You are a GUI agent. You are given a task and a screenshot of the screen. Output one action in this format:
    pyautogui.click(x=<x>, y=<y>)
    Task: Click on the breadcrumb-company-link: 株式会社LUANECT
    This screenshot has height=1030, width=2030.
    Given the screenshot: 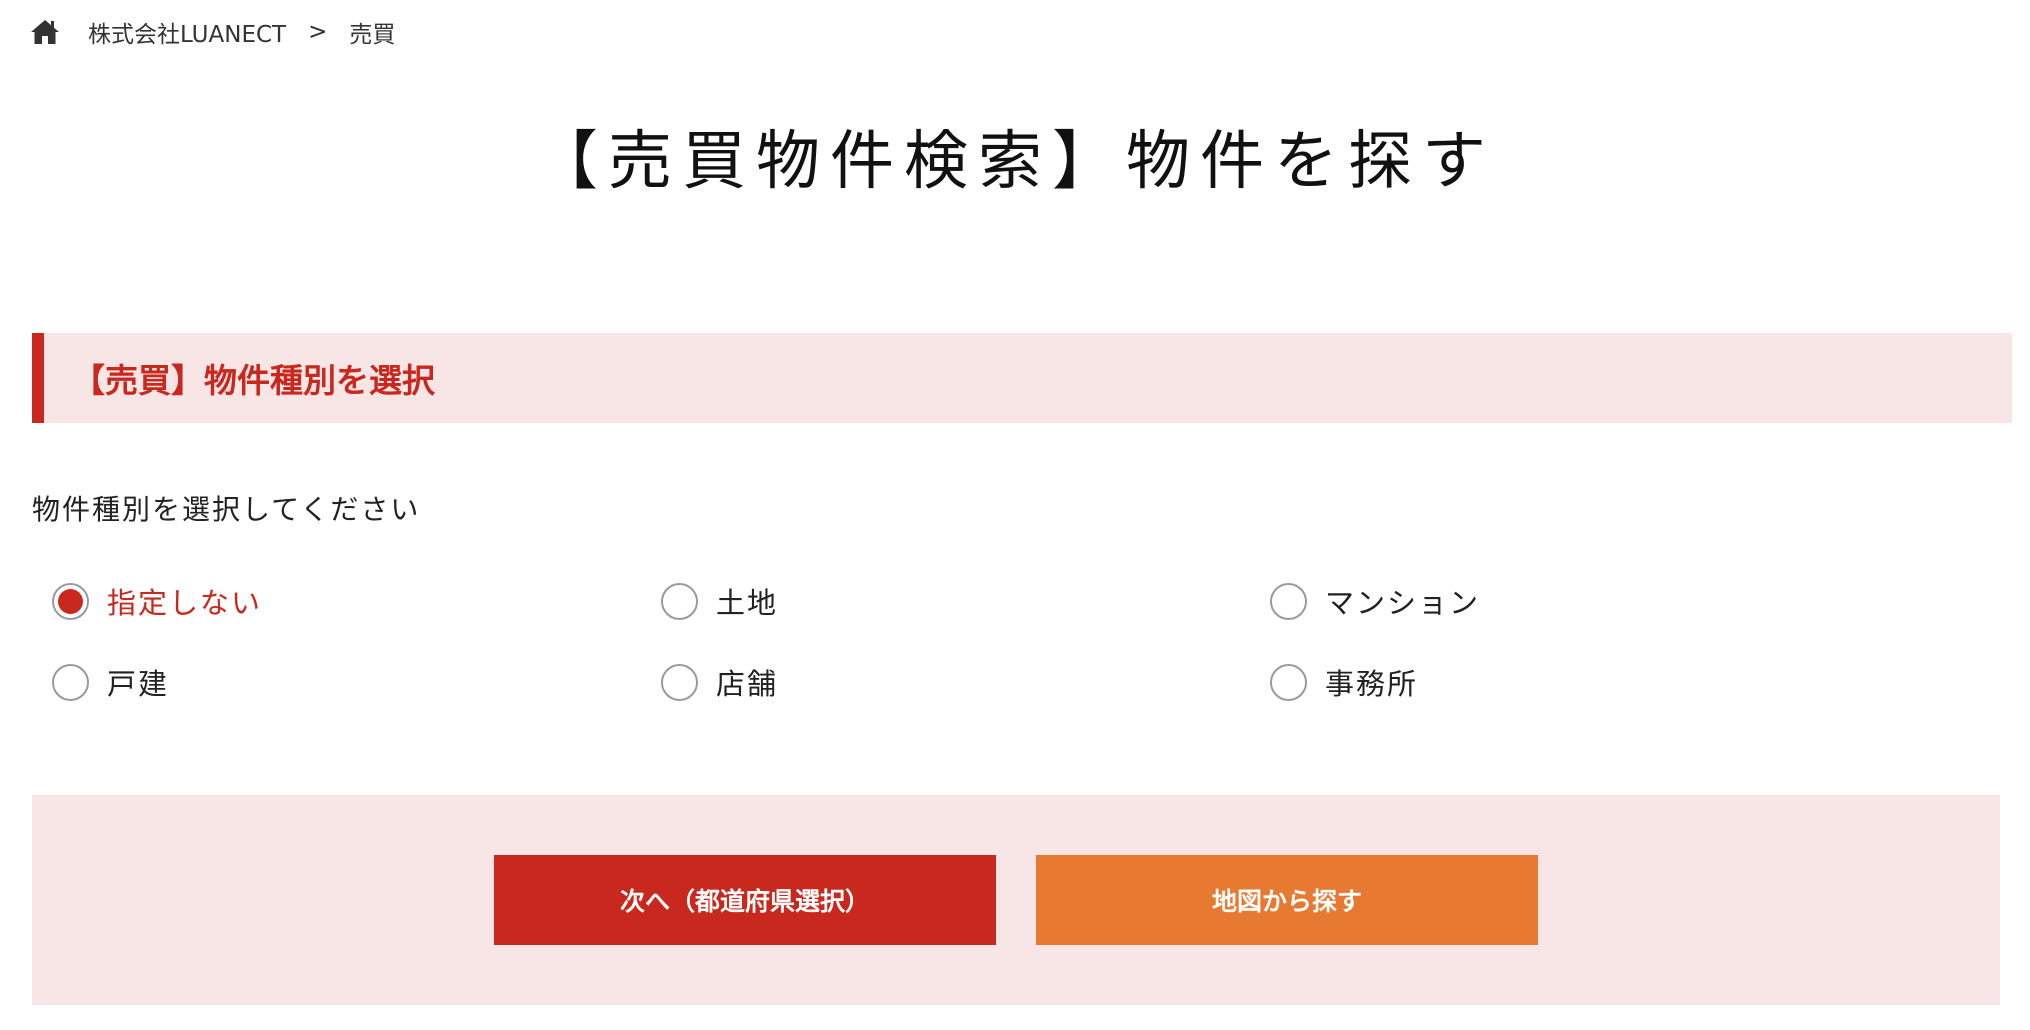 What is the action you would take?
    pyautogui.click(x=187, y=32)
    